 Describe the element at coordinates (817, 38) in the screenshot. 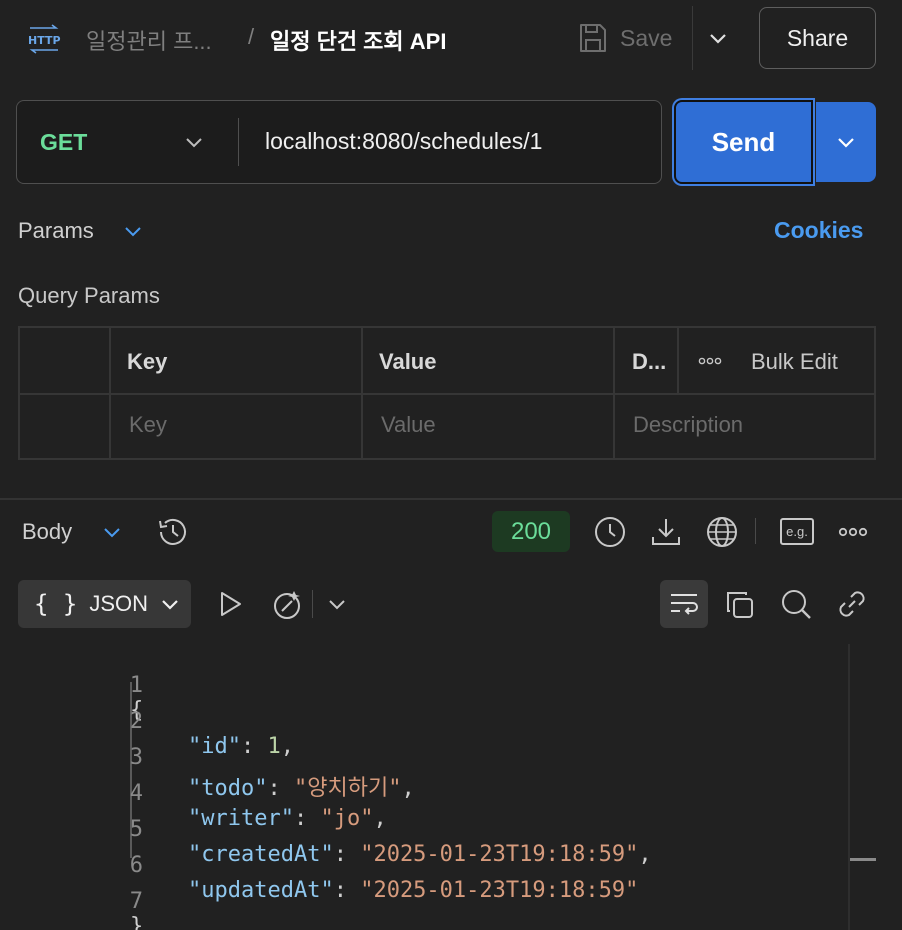

I see `share-button: Share` at that location.